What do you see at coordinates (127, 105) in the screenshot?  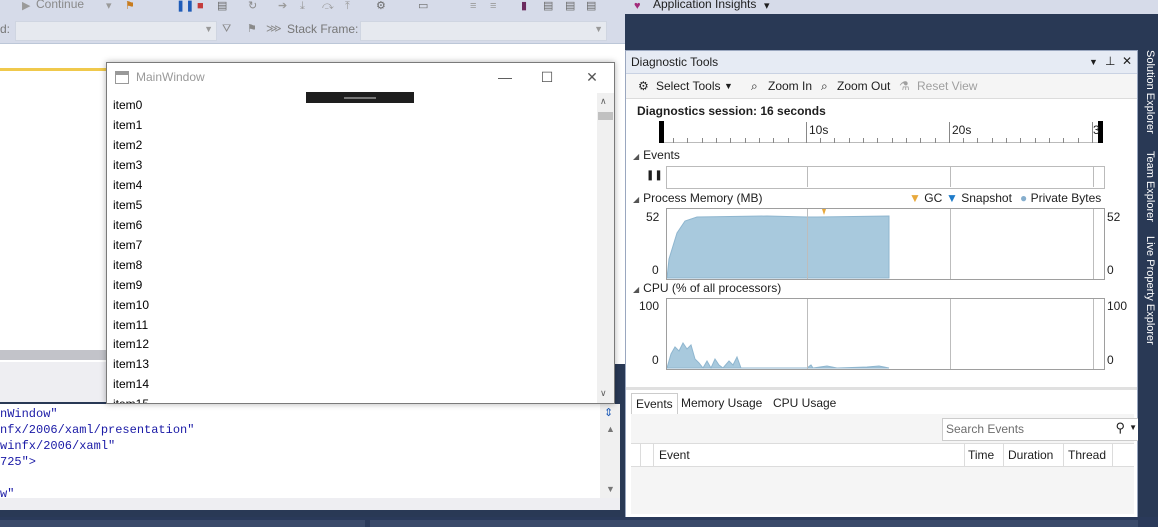 I see `list-item: item0` at bounding box center [127, 105].